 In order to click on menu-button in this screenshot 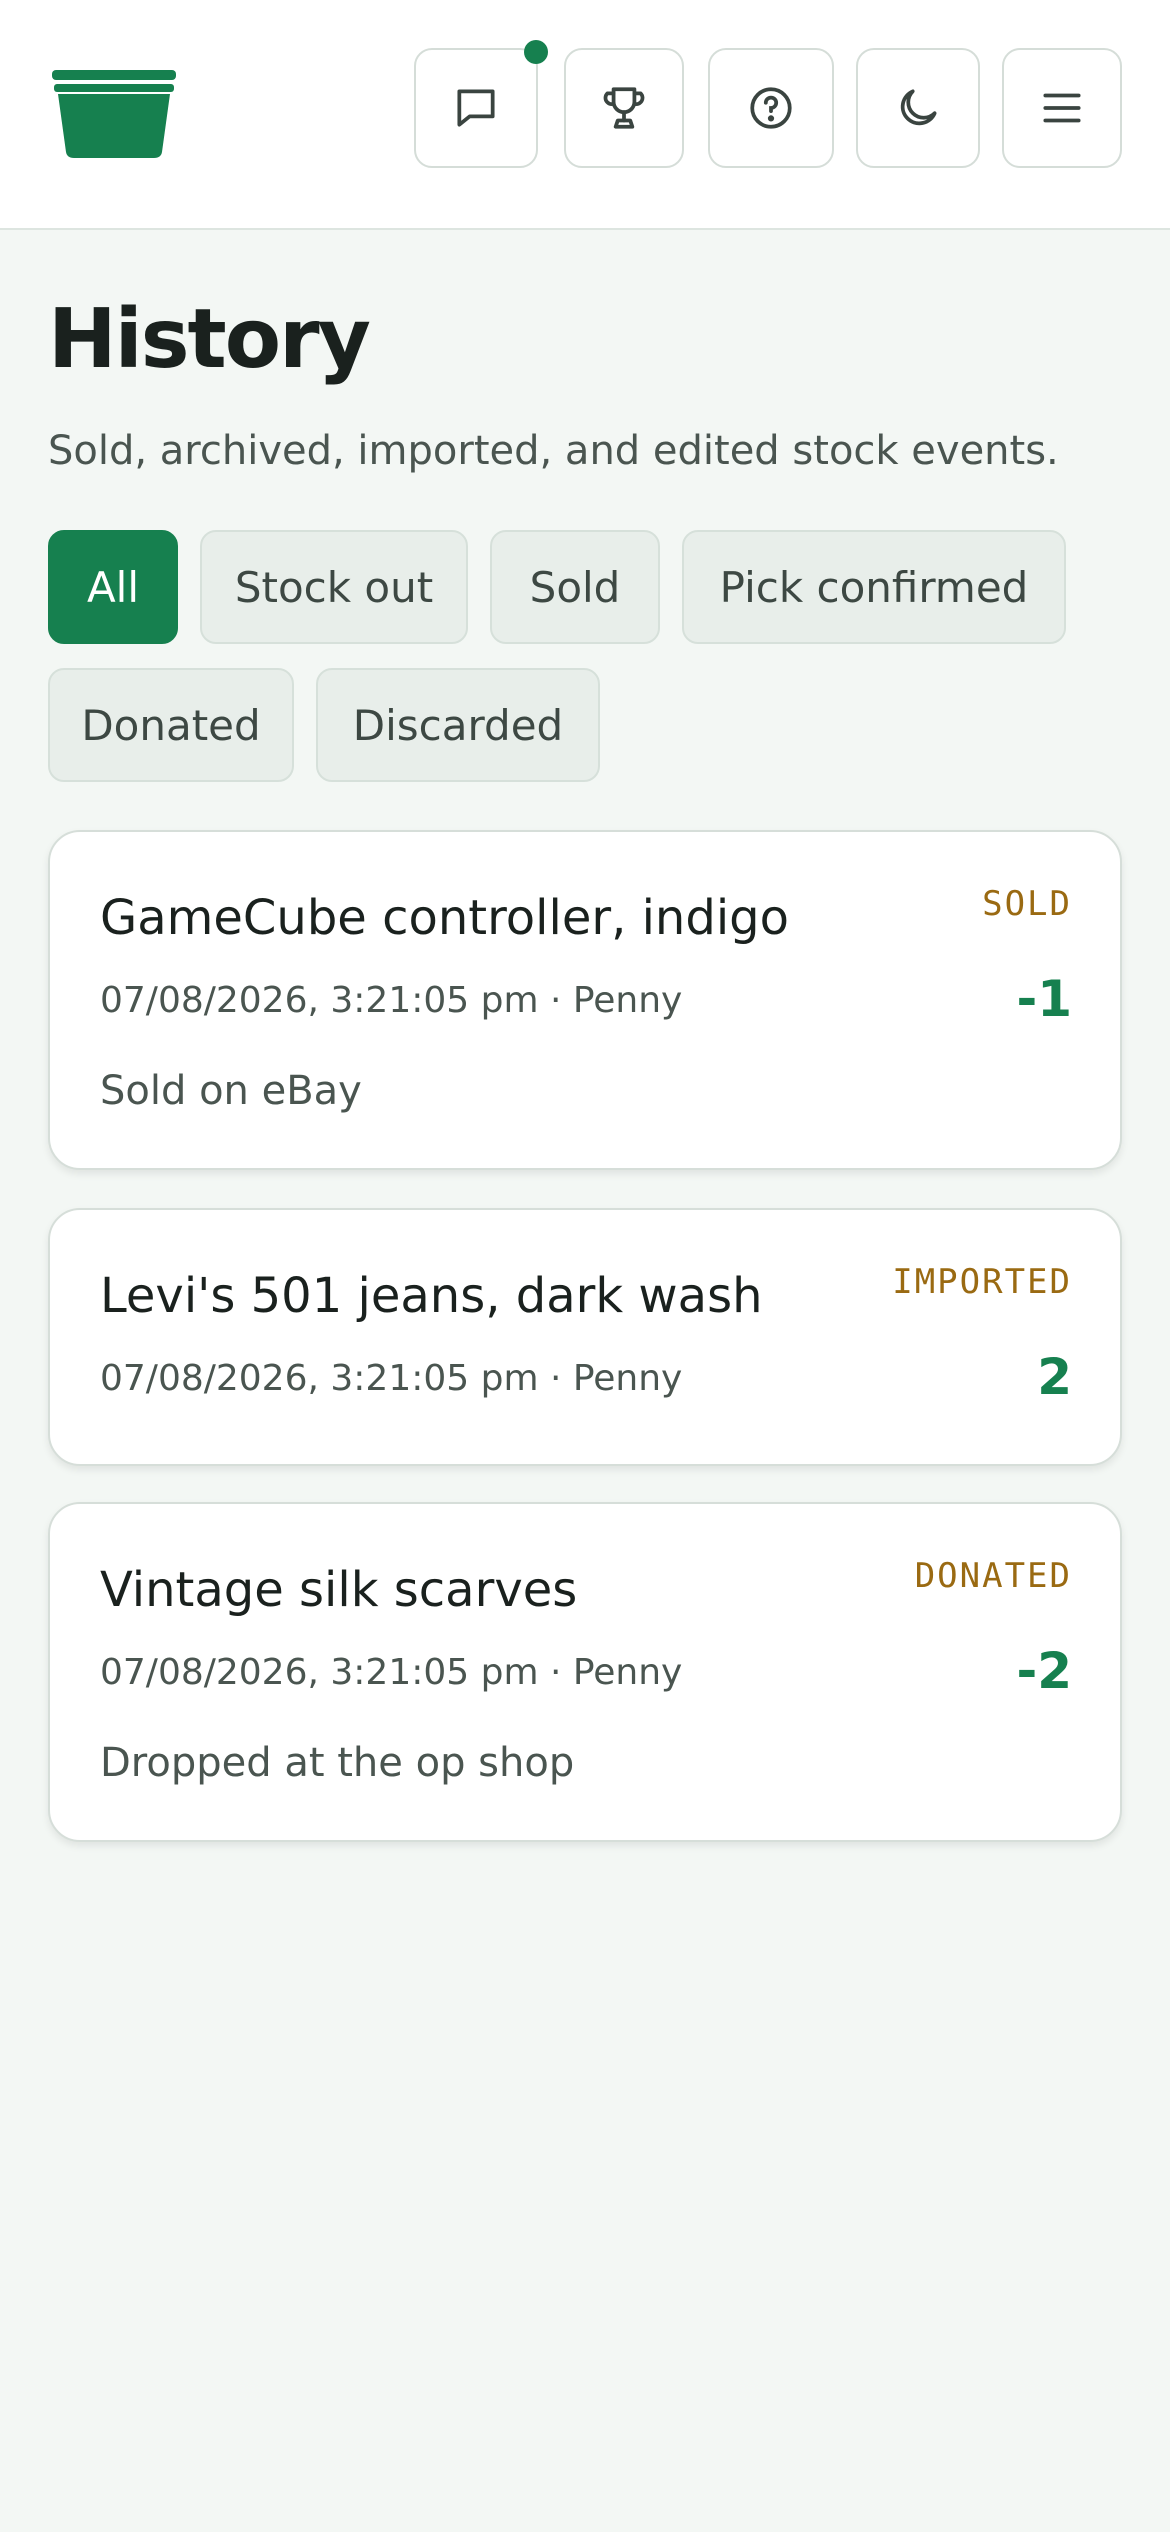, I will do `click(1062, 108)`.